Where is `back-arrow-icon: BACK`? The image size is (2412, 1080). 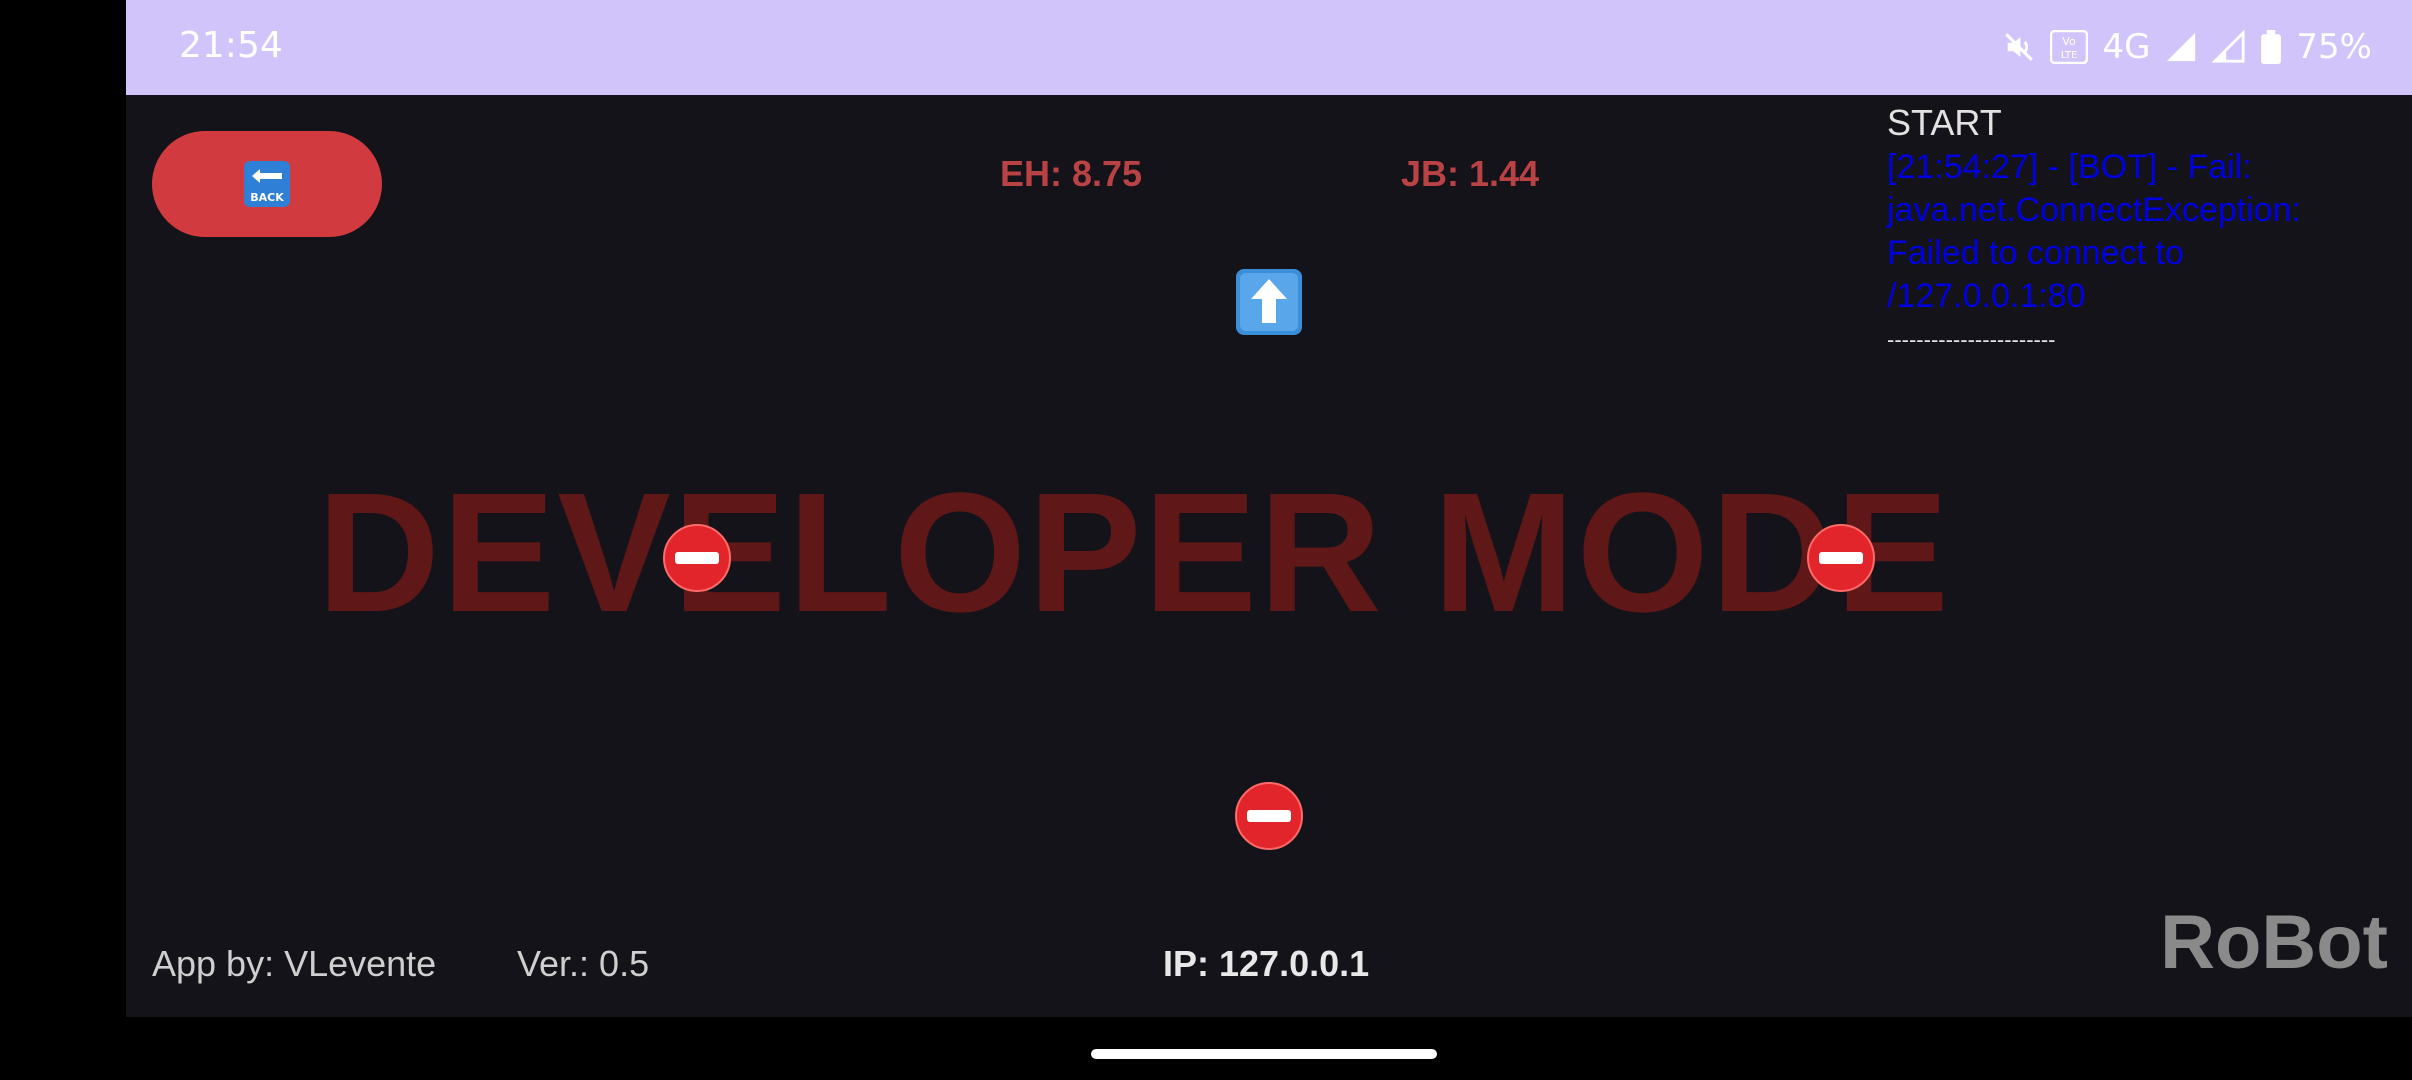 back-arrow-icon: BACK is located at coordinates (267, 184).